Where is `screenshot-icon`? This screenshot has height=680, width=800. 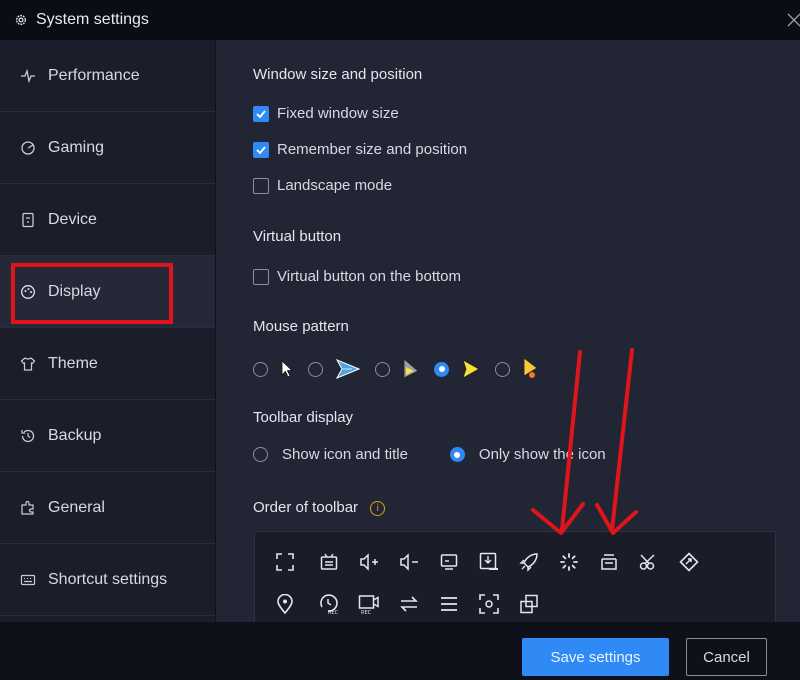
screenshot-icon is located at coordinates (489, 604).